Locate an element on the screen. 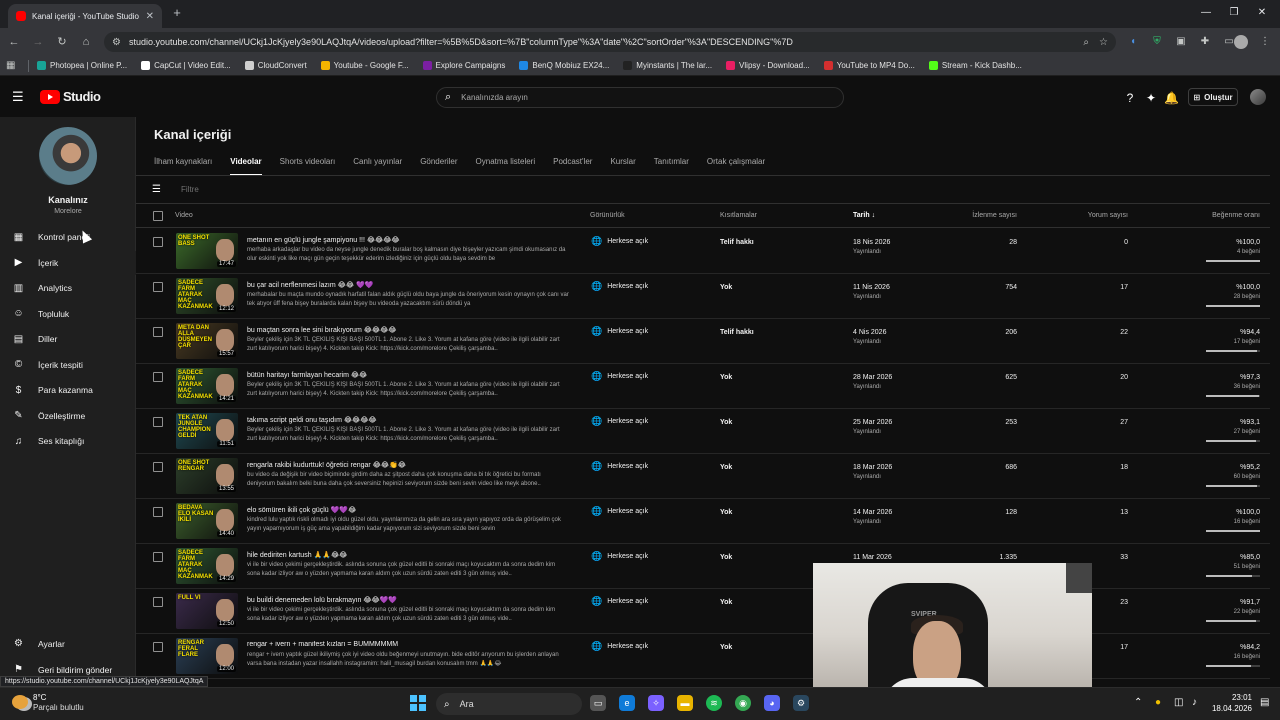 The height and width of the screenshot is (720, 1280). browser-tab: Kanal içeriği - YouTube Studio ✕ is located at coordinates (85, 16).